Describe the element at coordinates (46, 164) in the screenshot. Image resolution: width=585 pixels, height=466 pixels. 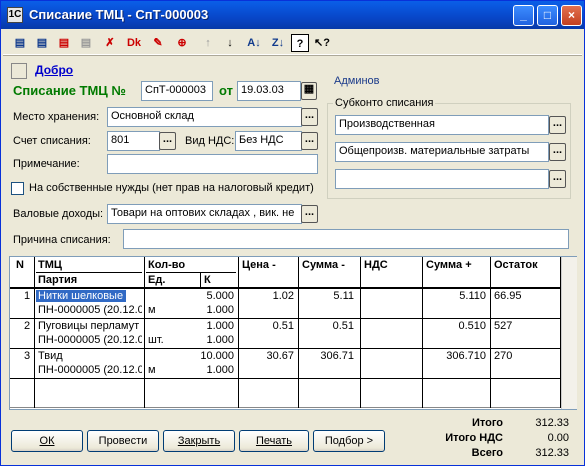
I see `note-label: Примечание:` at that location.